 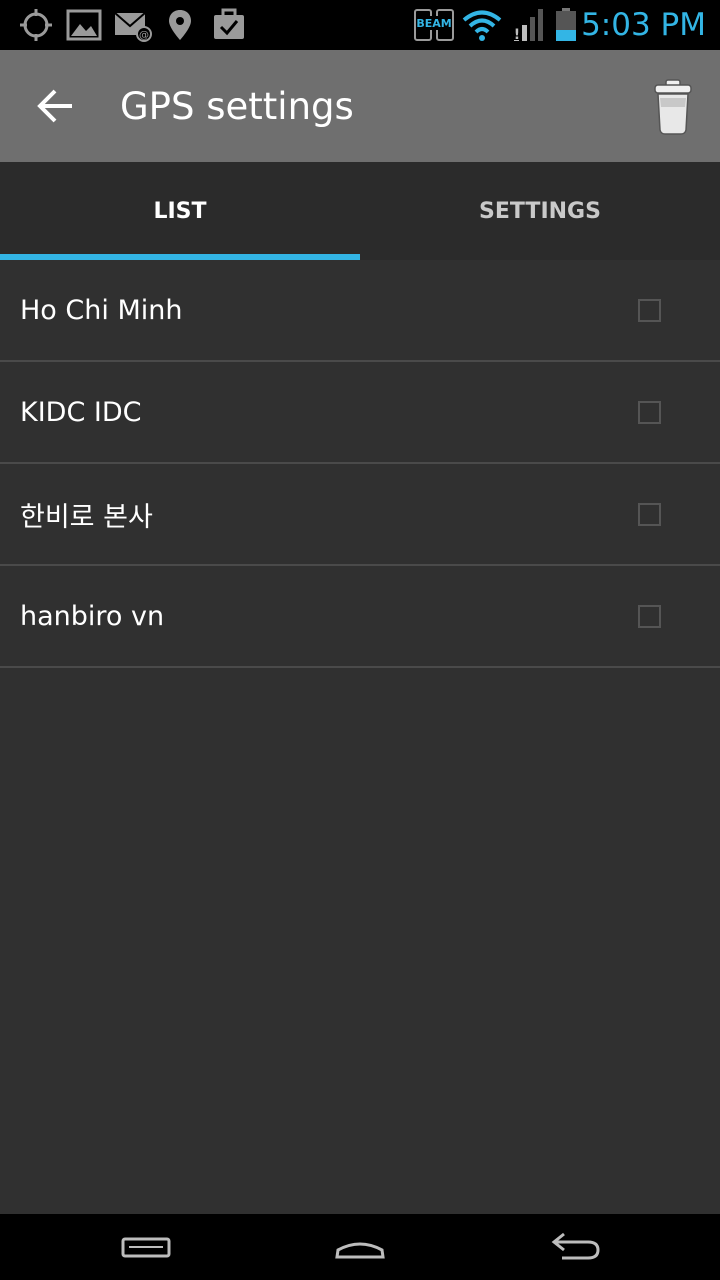 What do you see at coordinates (237, 106) in the screenshot?
I see `page-title: GPS settings` at bounding box center [237, 106].